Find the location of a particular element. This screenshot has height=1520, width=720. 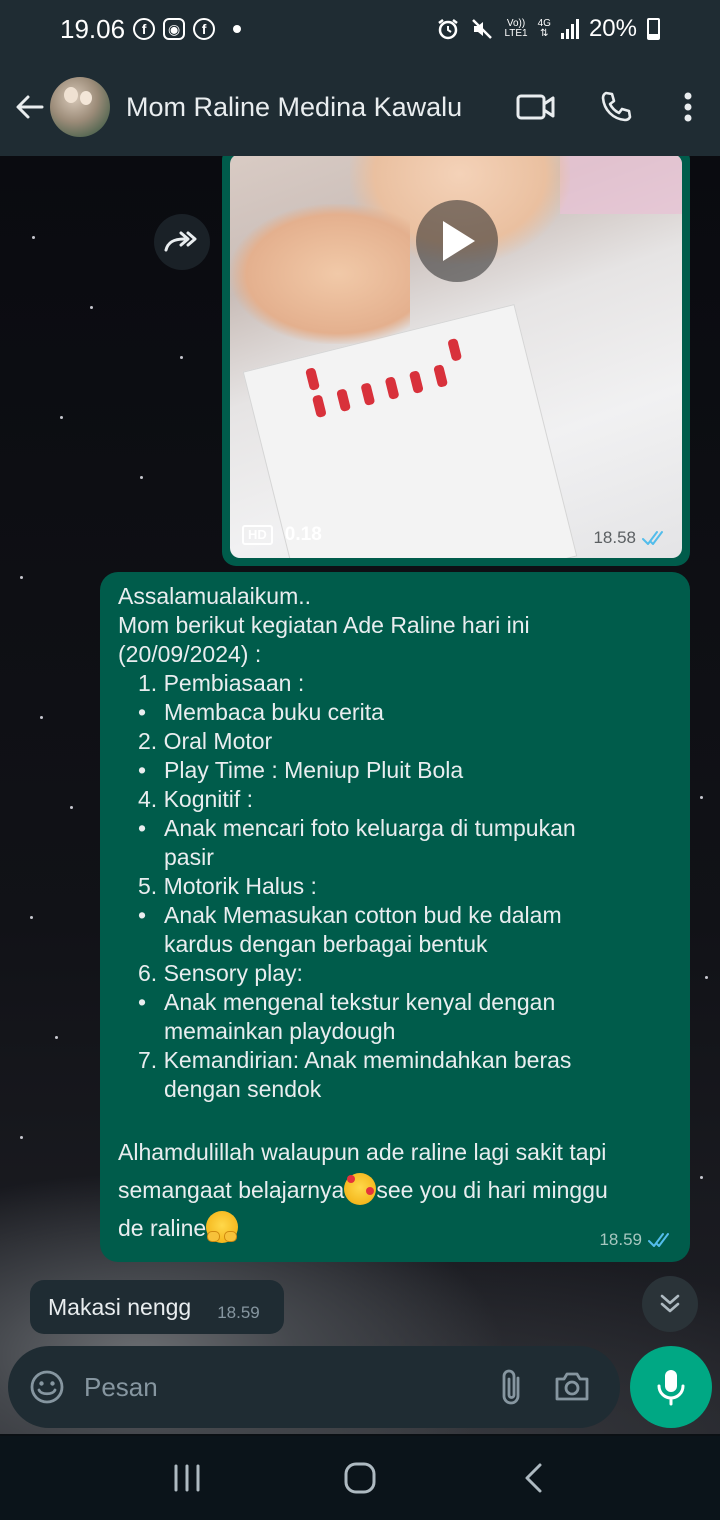

message-line: 4. Kognitif : is located at coordinates (196, 799).